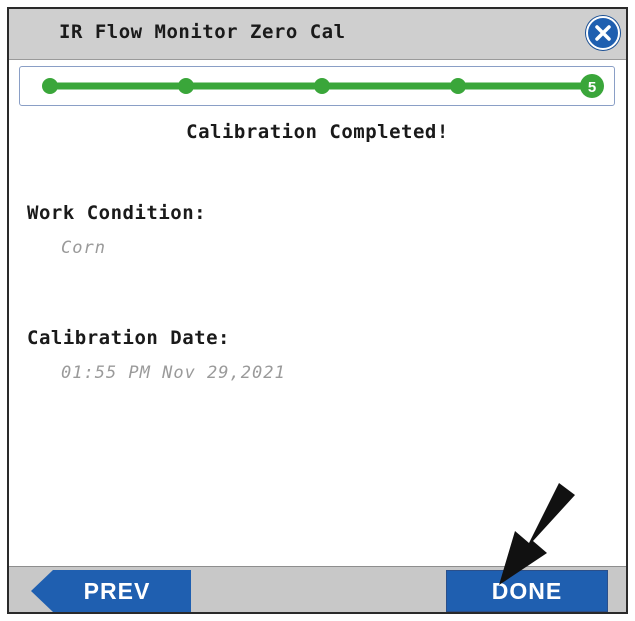  Describe the element at coordinates (202, 32) in the screenshot. I see `window-title: IR Flow Monitor Zero Cal` at that location.